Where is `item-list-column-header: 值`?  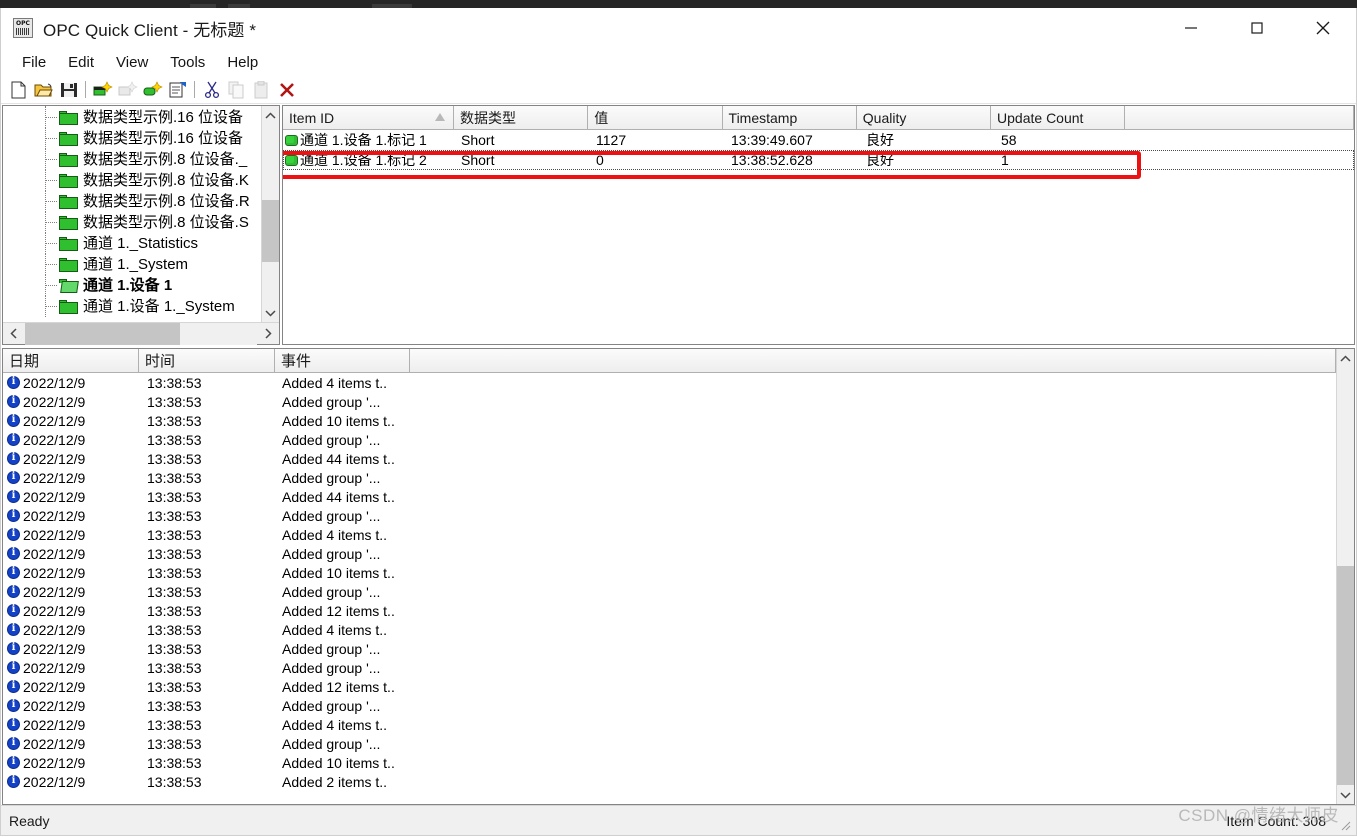
item-list-column-header: 值 is located at coordinates (655, 118).